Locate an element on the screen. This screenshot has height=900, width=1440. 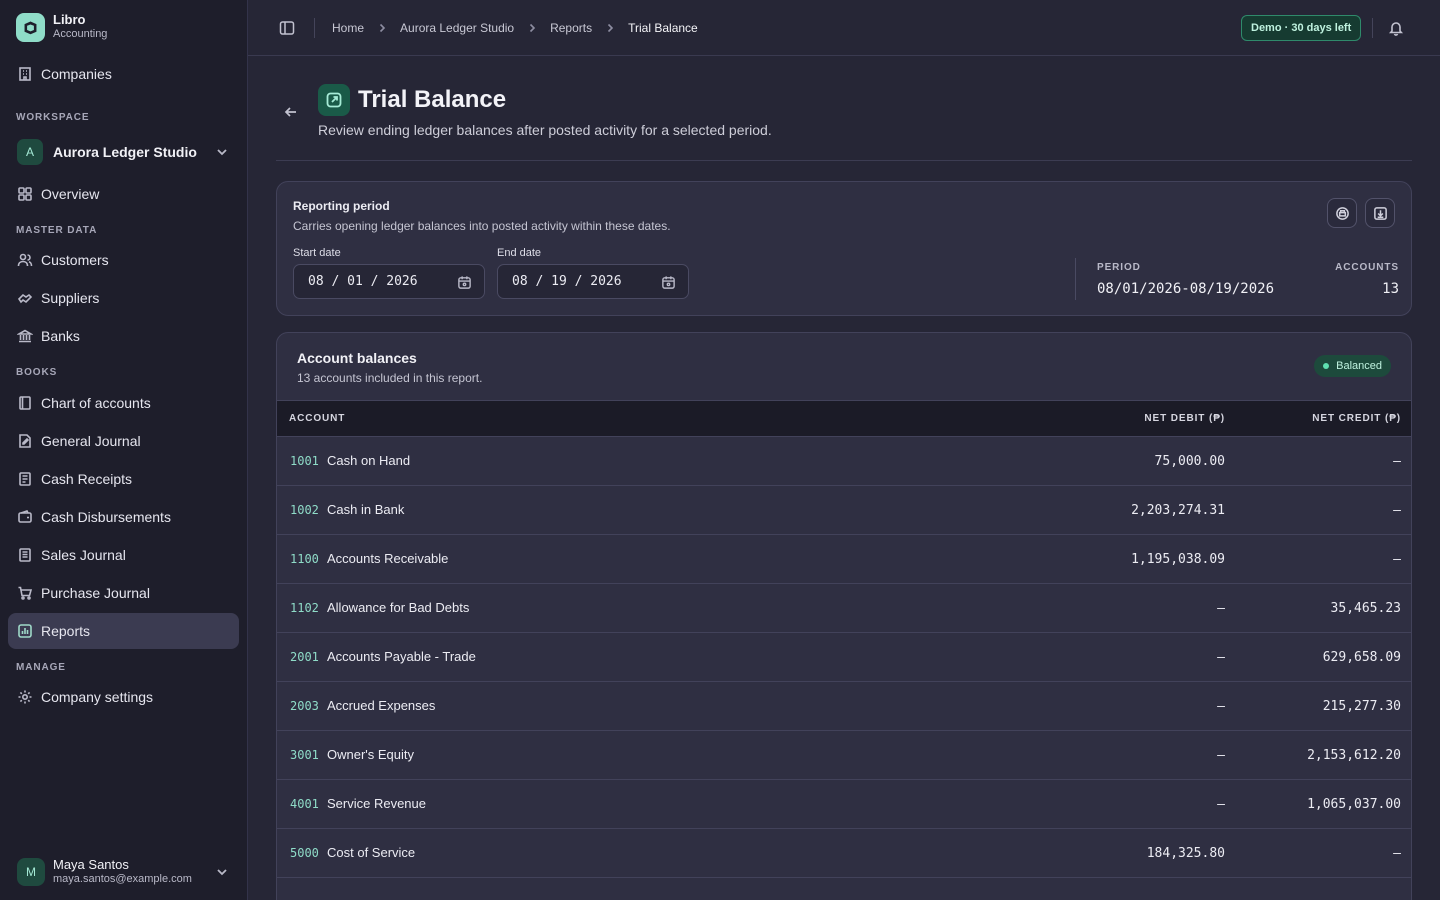
user-email: maya.santos@example.com is located at coordinates (122, 879).